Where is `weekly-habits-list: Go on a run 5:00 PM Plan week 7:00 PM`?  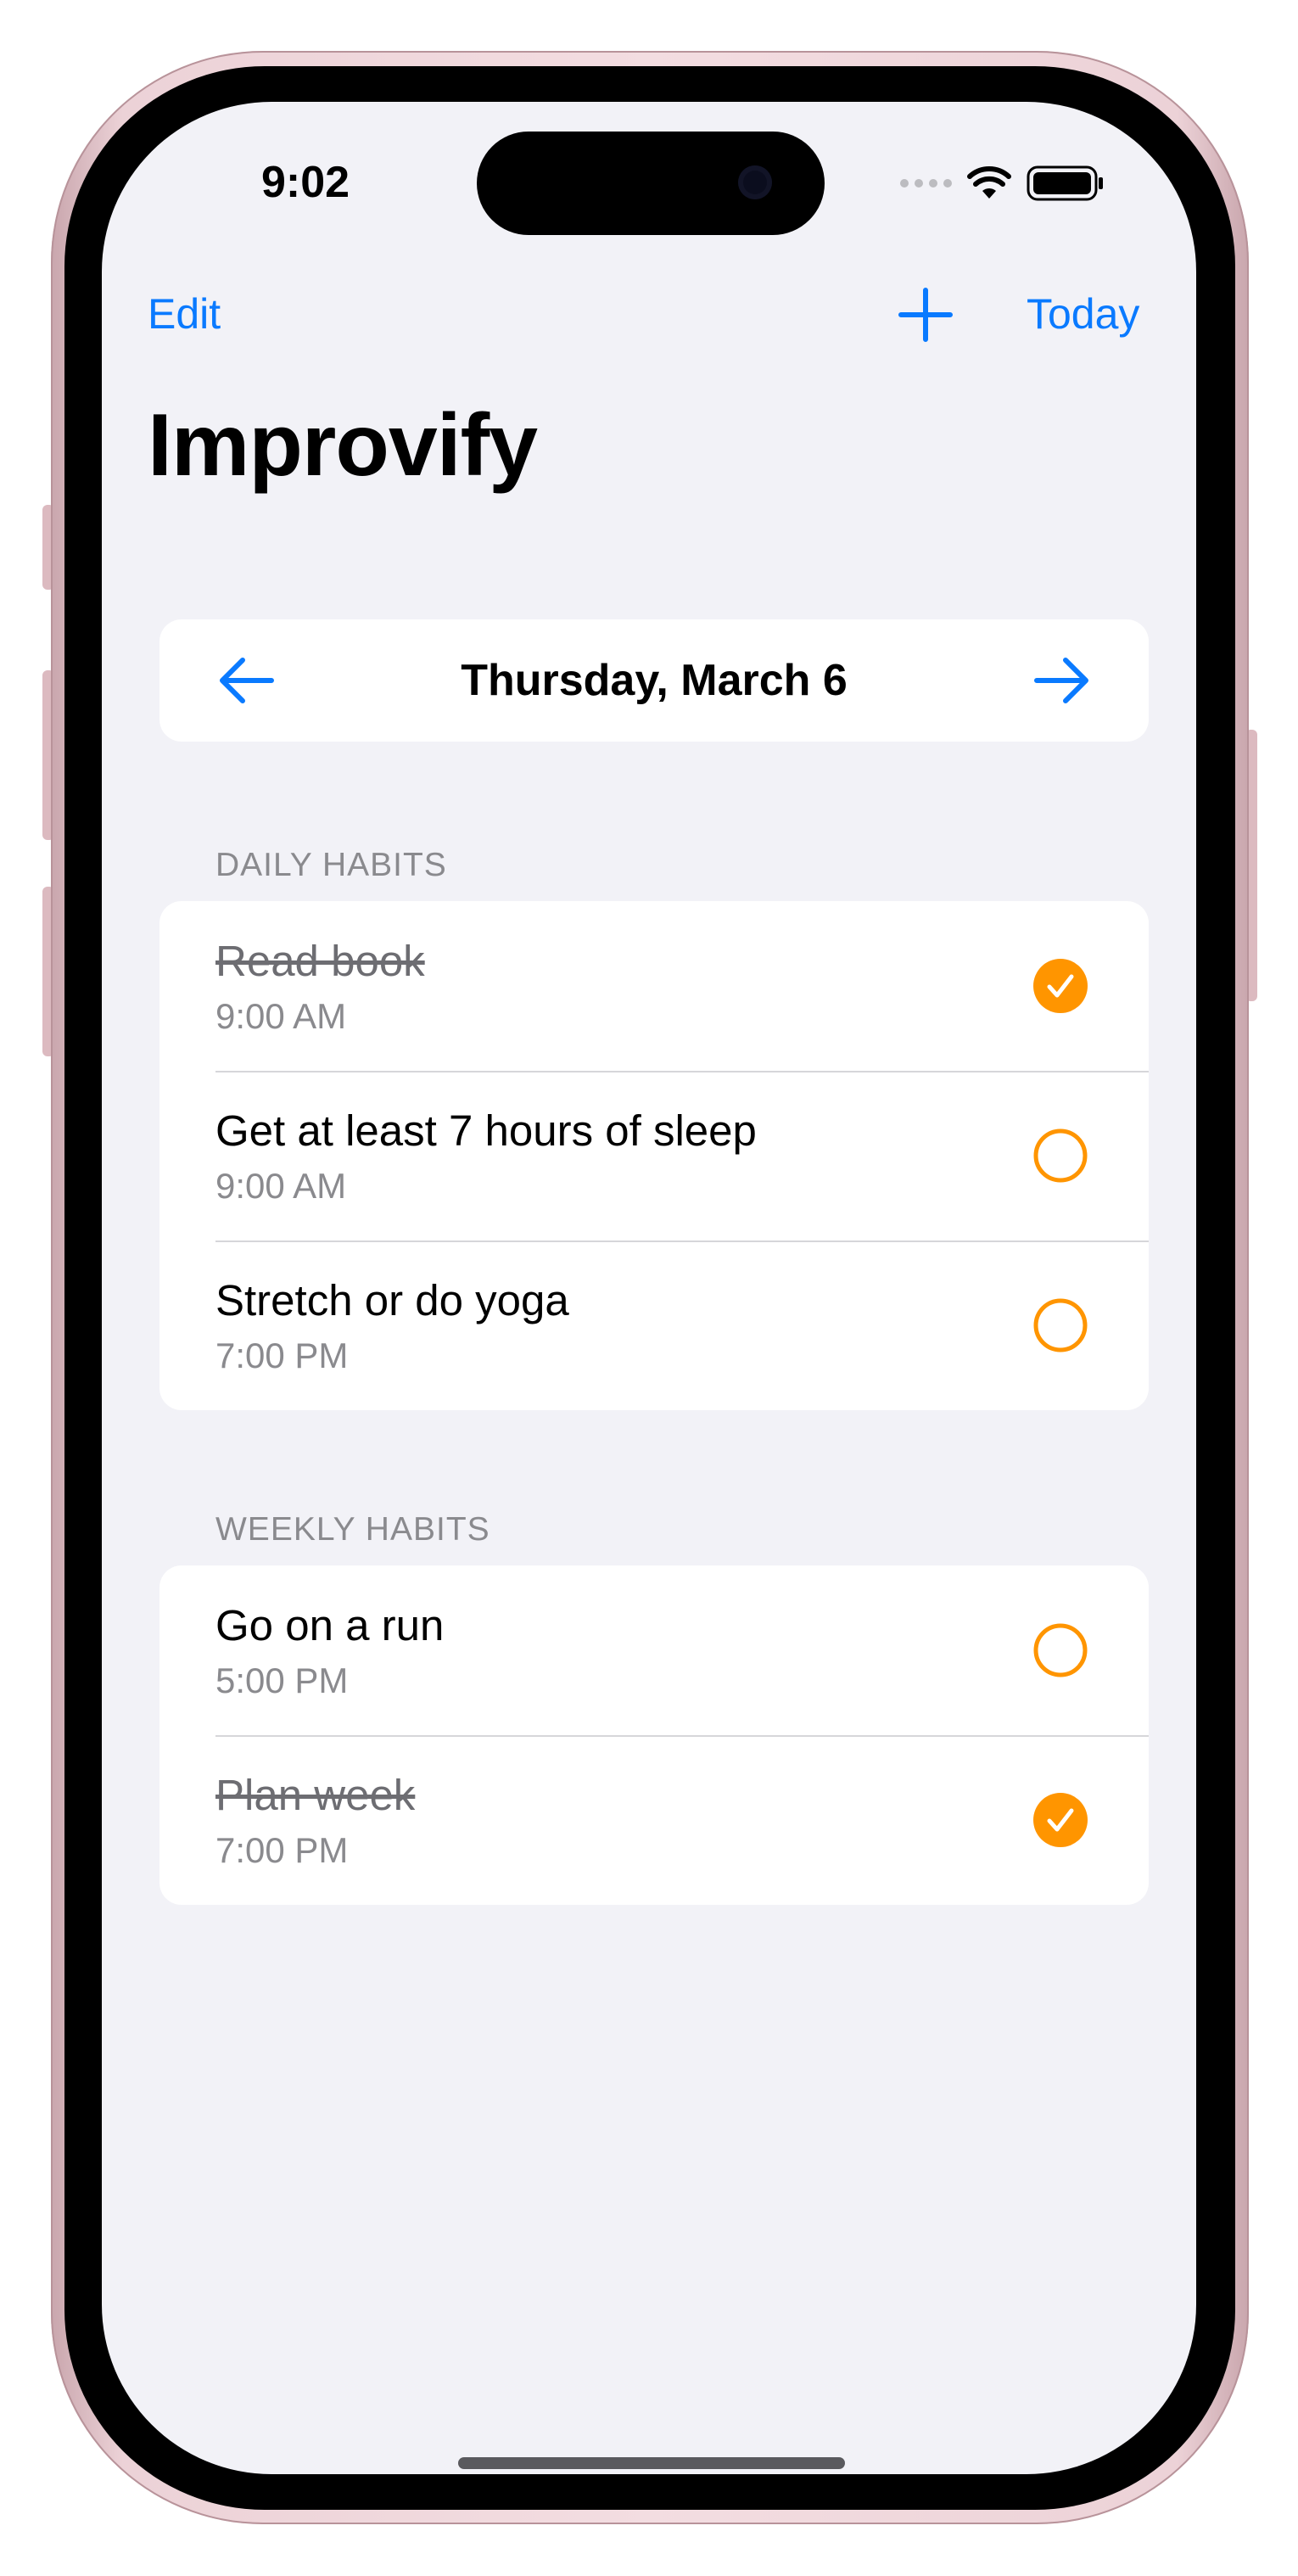 weekly-habits-list: Go on a run 5:00 PM Plan week 7:00 PM is located at coordinates (654, 1735).